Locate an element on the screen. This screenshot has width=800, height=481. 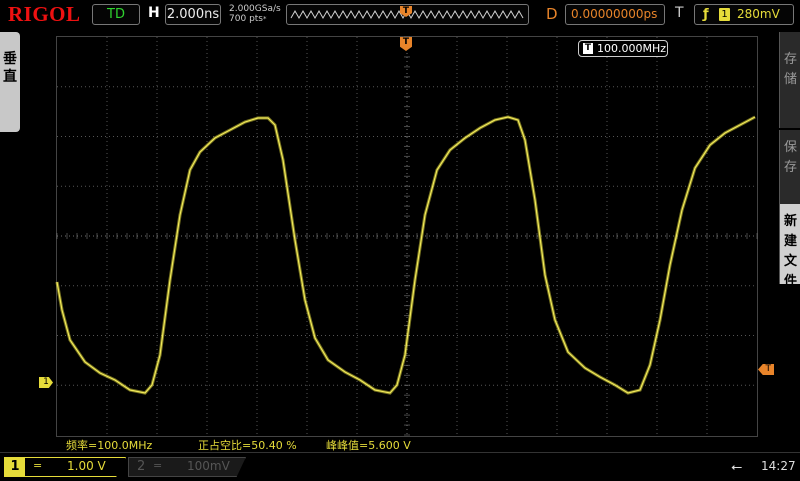
channel2-coupling: = is located at coordinates (158, 465).